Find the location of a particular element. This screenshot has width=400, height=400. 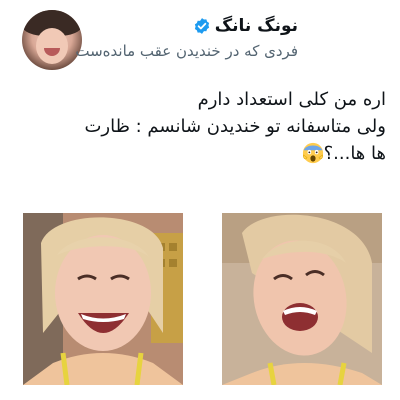

author-handle: فردی که در خندیدن عقب مانده‌ست is located at coordinates (186, 51).